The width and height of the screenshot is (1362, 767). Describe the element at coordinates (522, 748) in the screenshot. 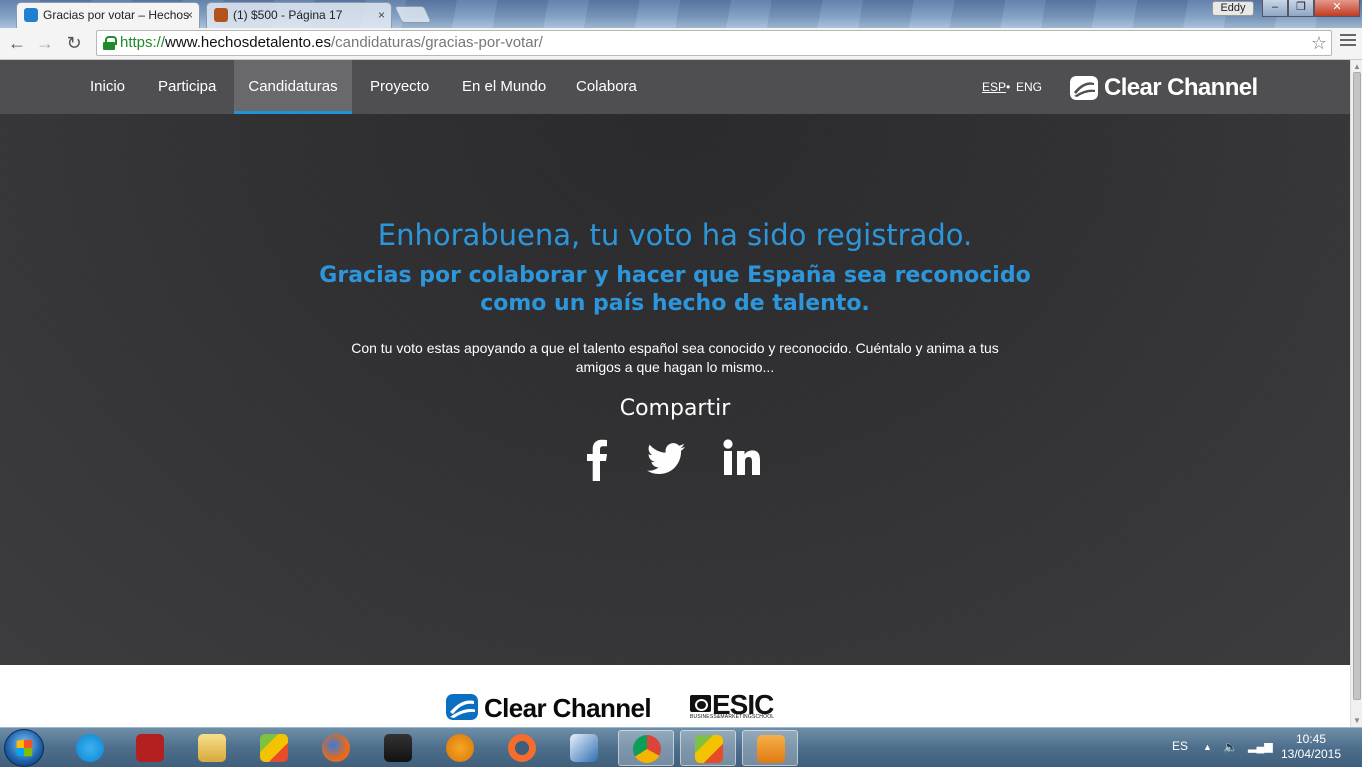

I see `origin-icon` at that location.